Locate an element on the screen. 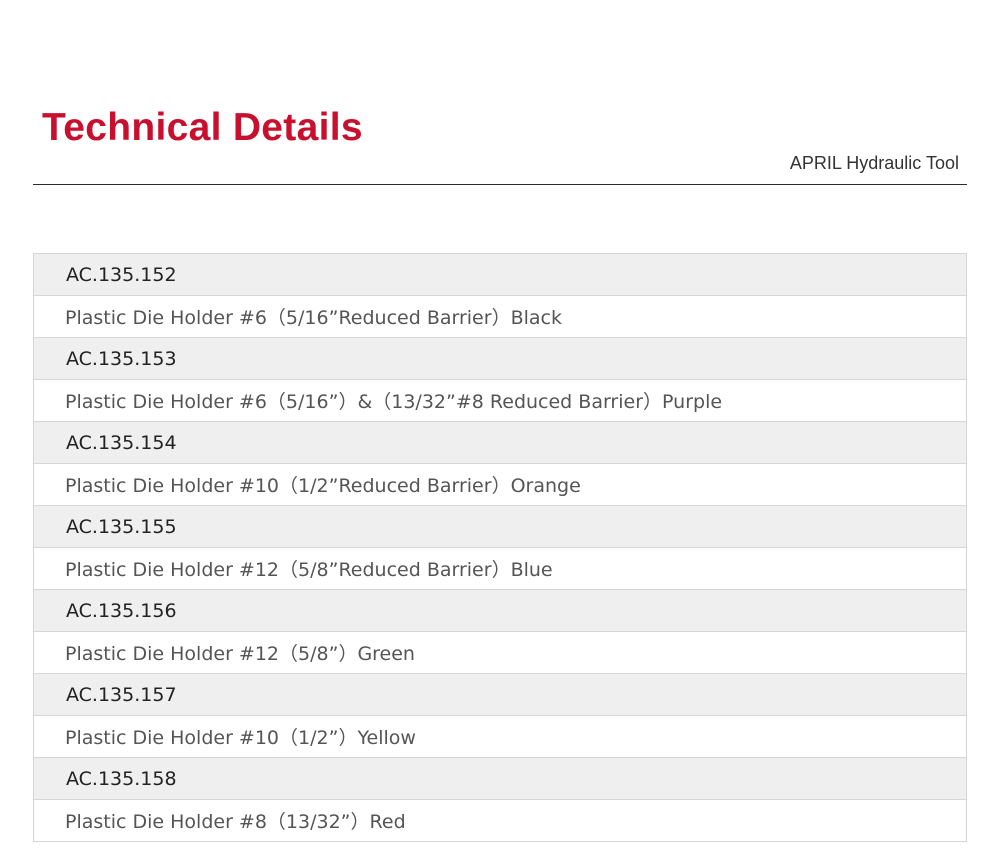 This screenshot has height=859, width=1000. header-divider is located at coordinates (500, 184).